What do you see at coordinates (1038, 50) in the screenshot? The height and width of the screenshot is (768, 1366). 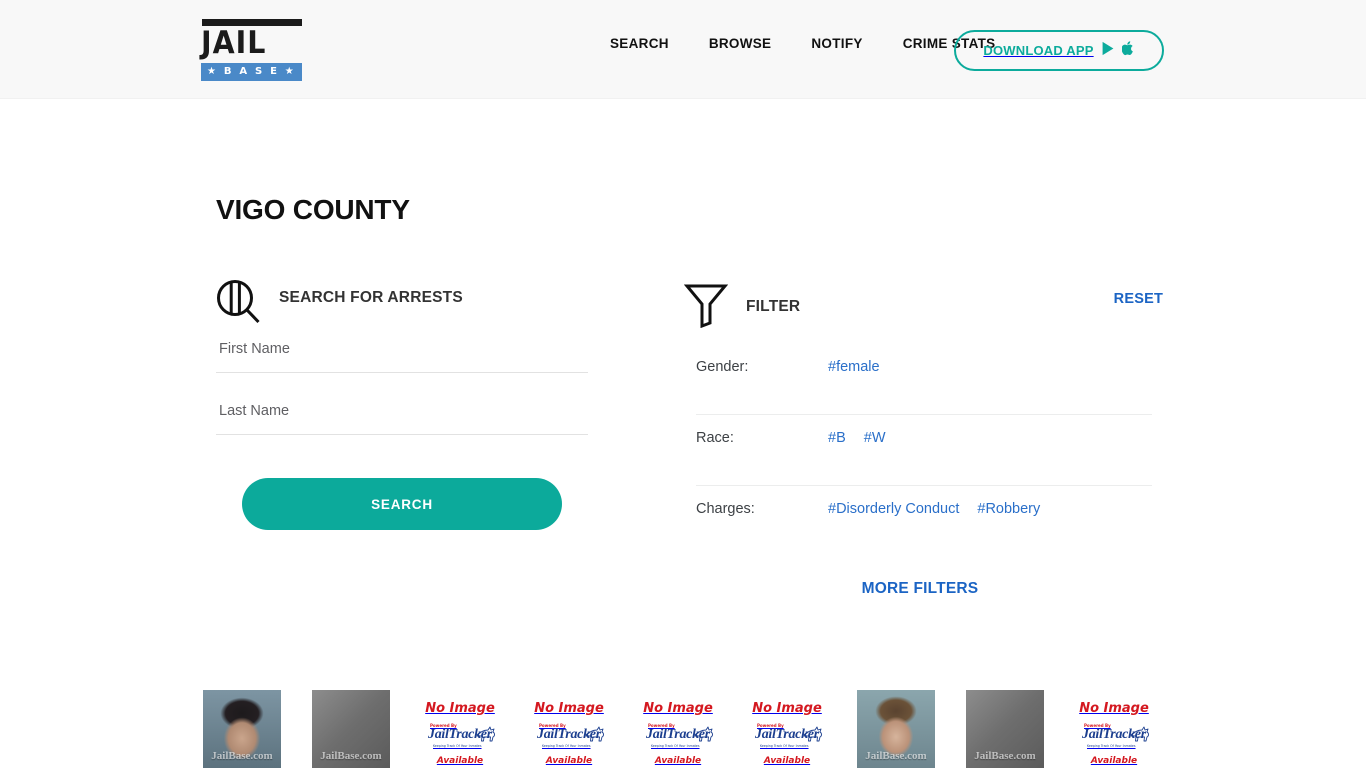 I see `download-app-label: DOWNLOAD APP` at bounding box center [1038, 50].